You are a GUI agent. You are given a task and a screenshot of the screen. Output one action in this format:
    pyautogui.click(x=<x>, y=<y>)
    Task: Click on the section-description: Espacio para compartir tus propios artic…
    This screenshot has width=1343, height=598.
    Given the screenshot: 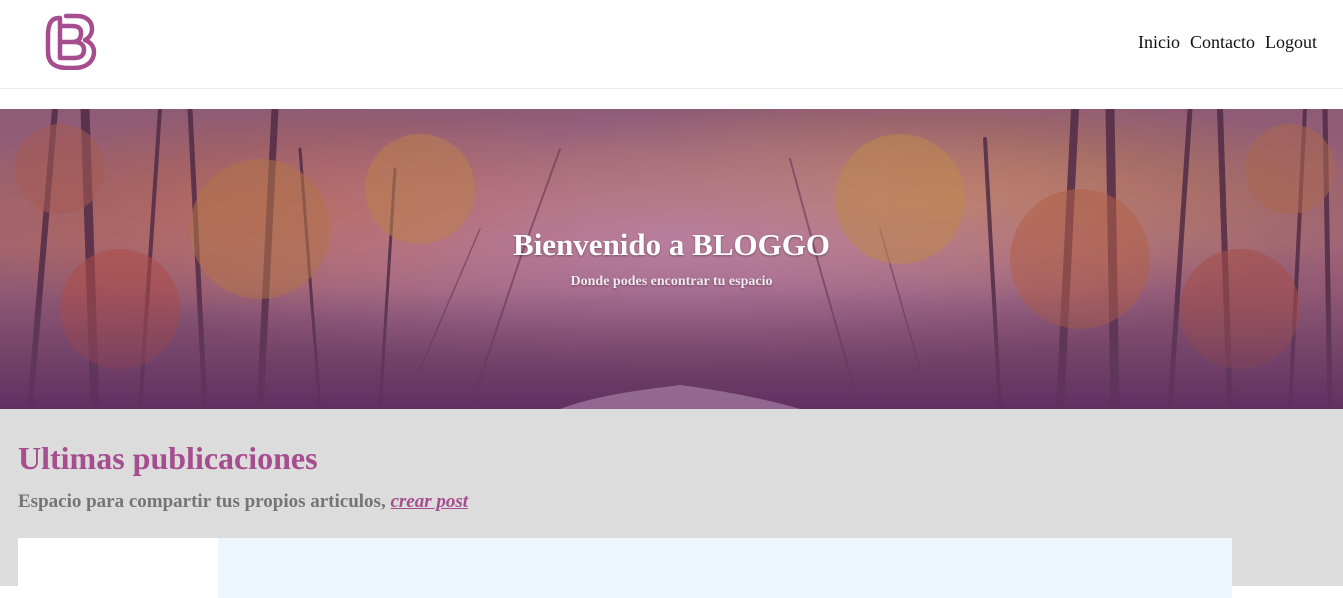 What is the action you would take?
    pyautogui.click(x=243, y=502)
    